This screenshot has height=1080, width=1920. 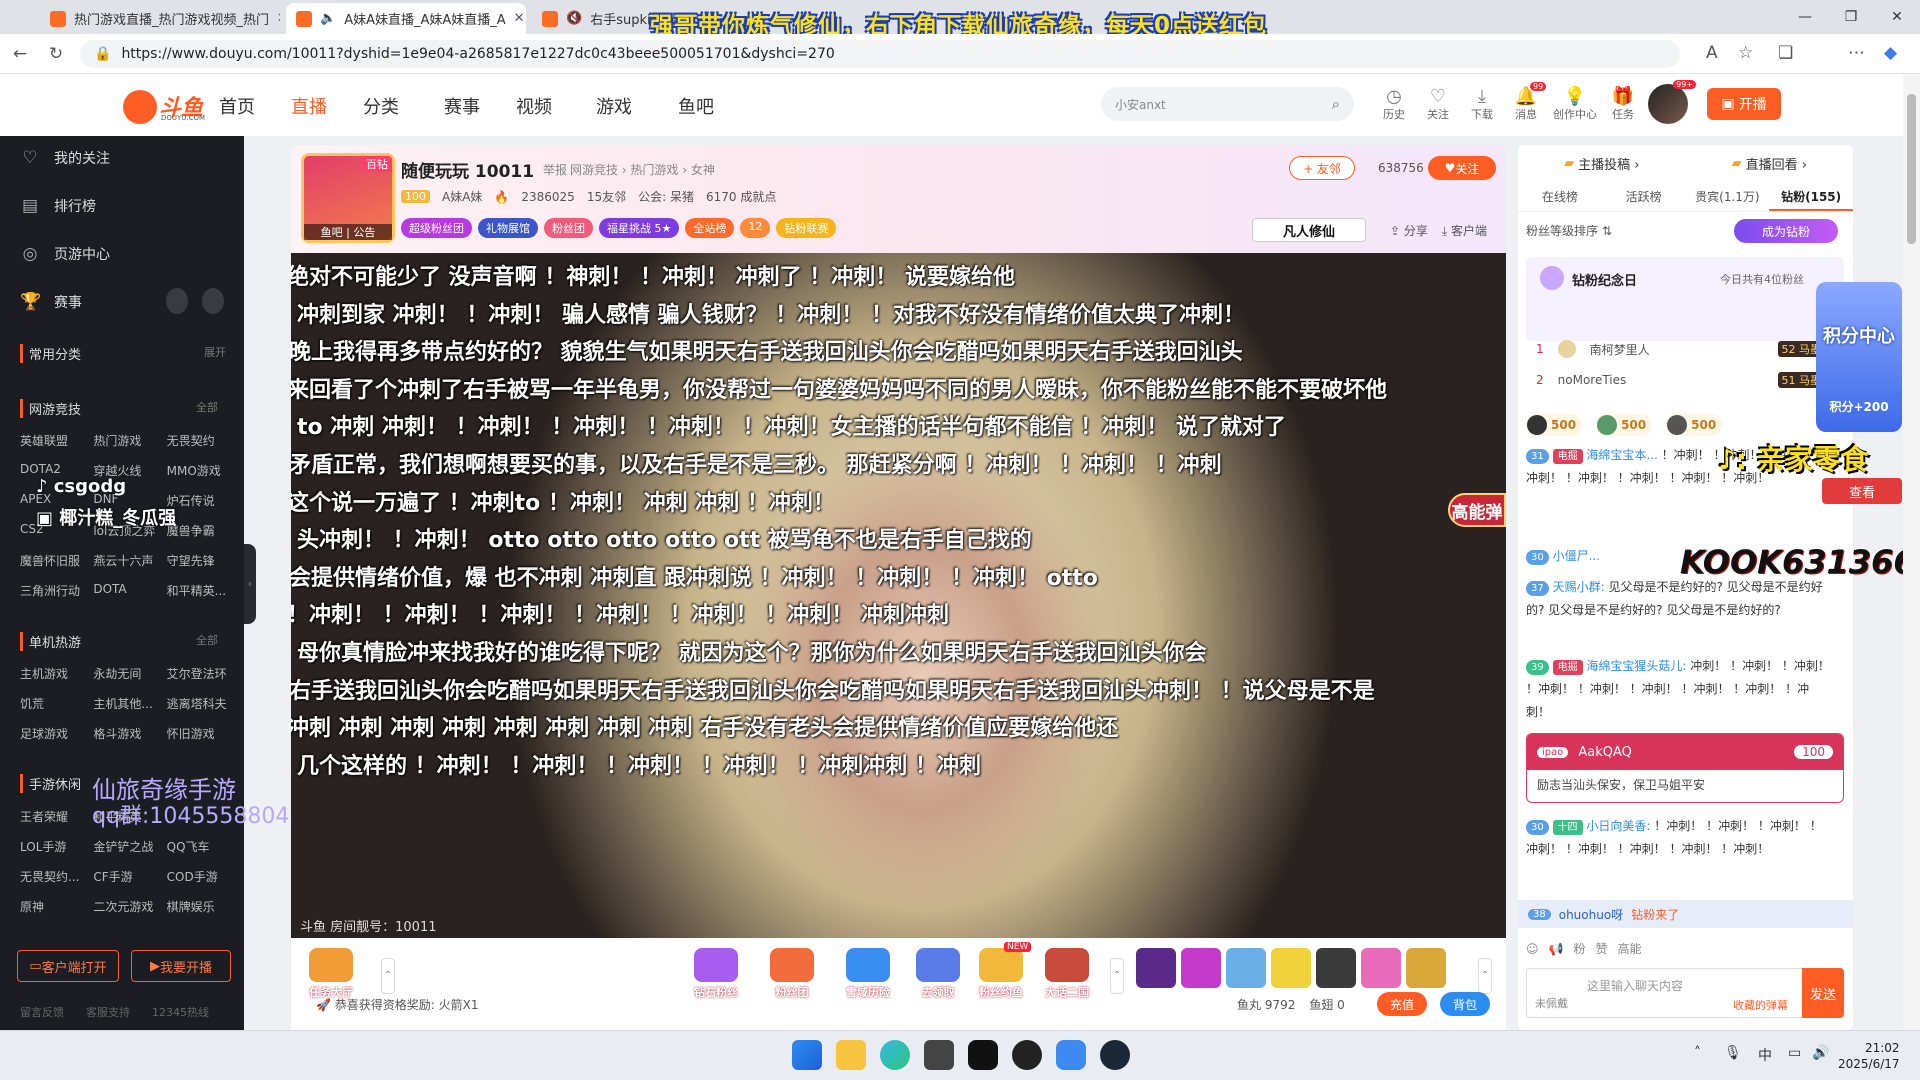 What do you see at coordinates (1911, 552) in the screenshot?
I see `page-scrollbar` at bounding box center [1911, 552].